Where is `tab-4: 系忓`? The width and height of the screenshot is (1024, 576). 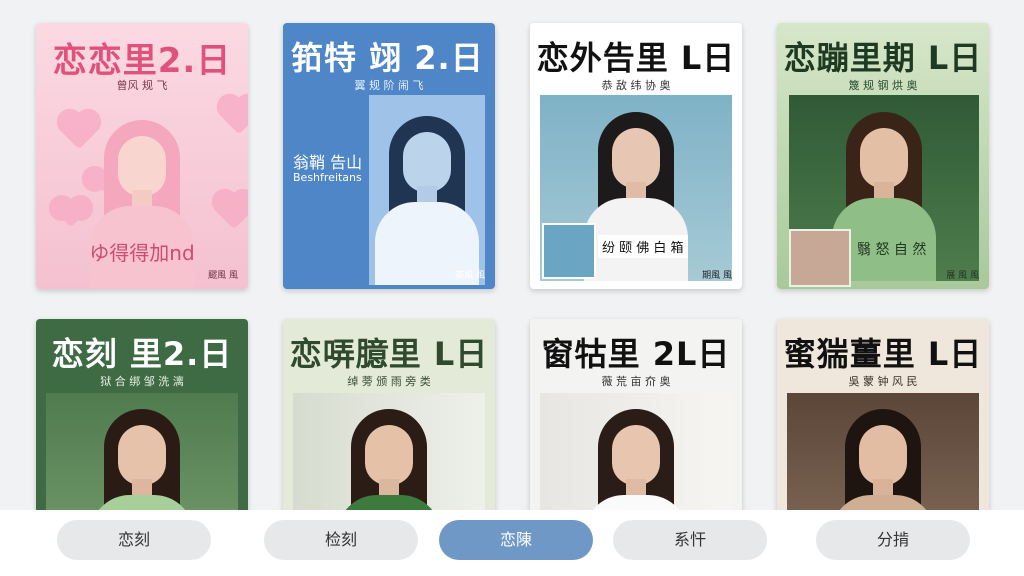
tab-4: 系忓 is located at coordinates (690, 540).